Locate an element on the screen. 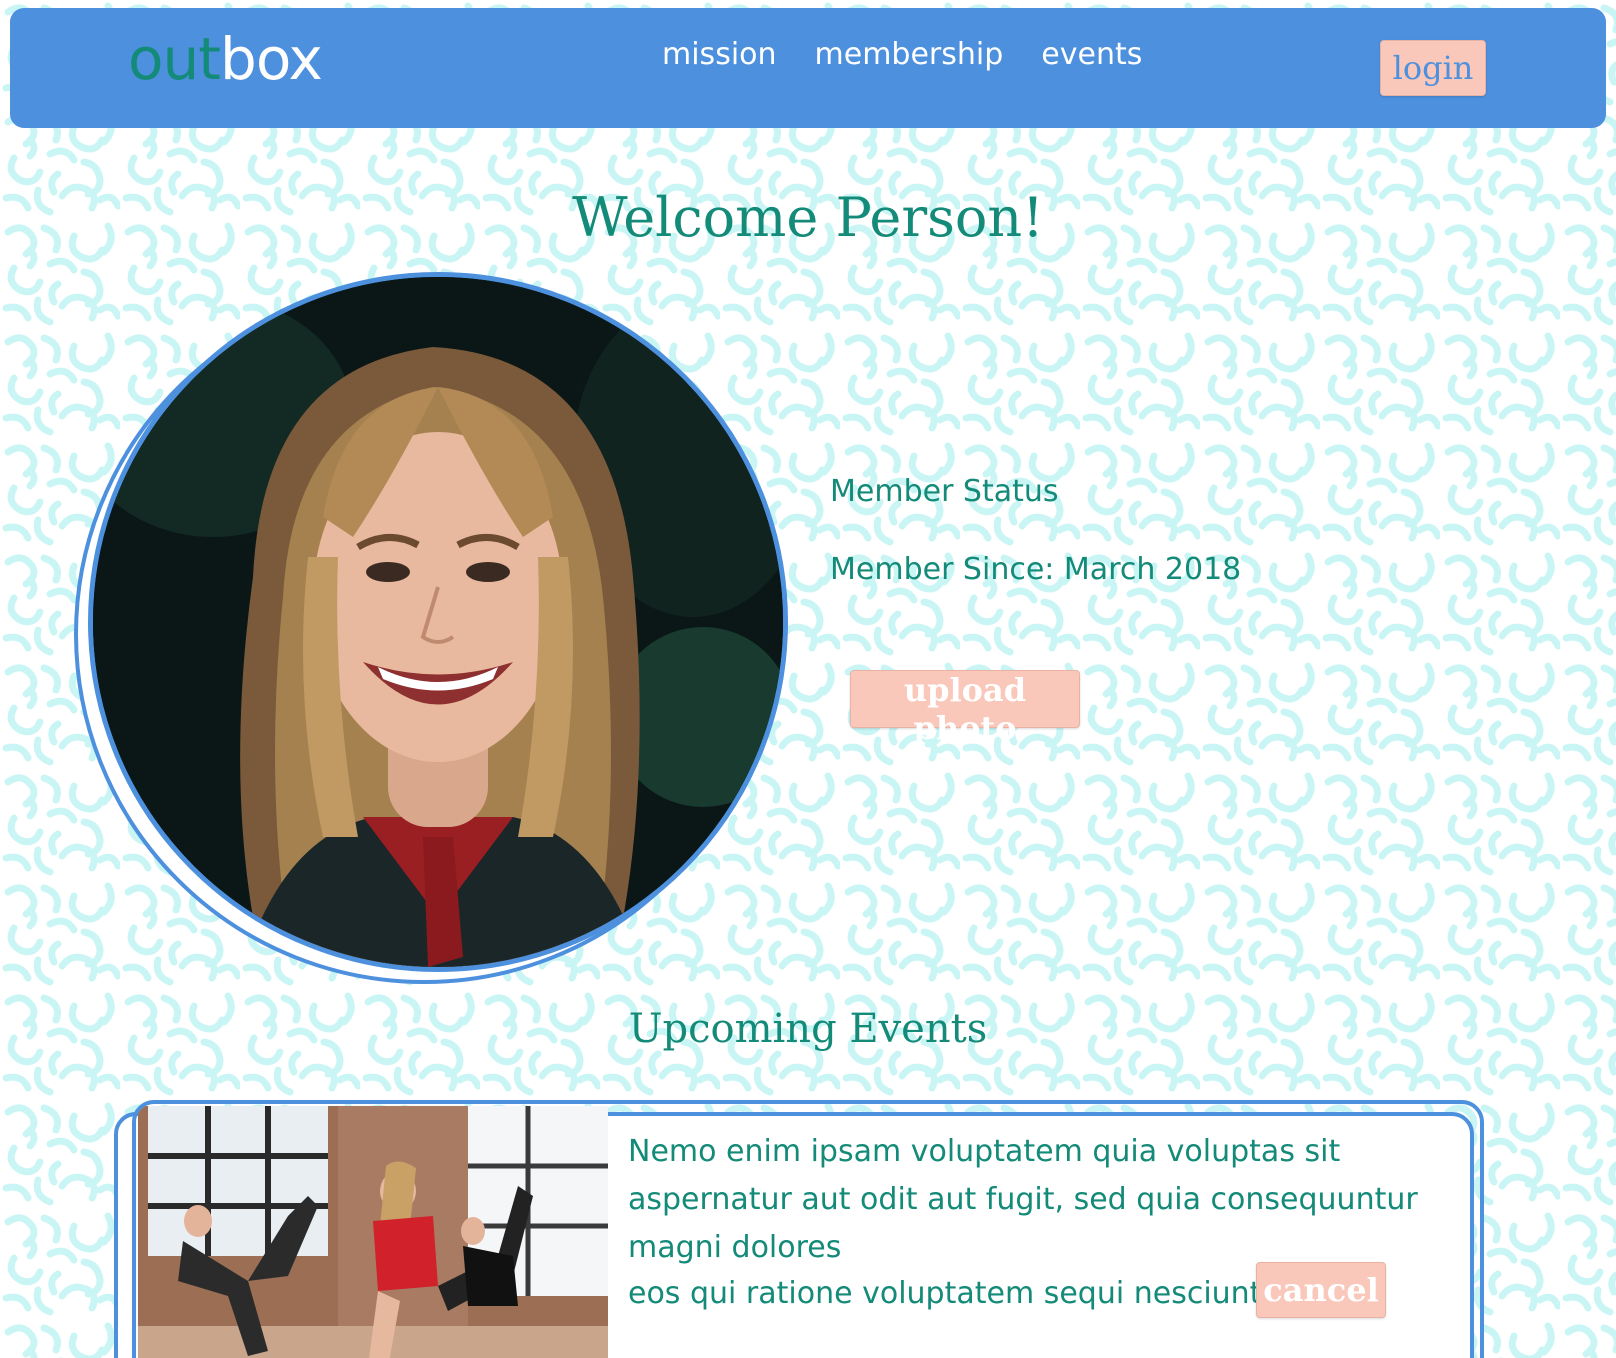 The height and width of the screenshot is (1358, 1616). member-status-label: Member Status is located at coordinates (944, 491).